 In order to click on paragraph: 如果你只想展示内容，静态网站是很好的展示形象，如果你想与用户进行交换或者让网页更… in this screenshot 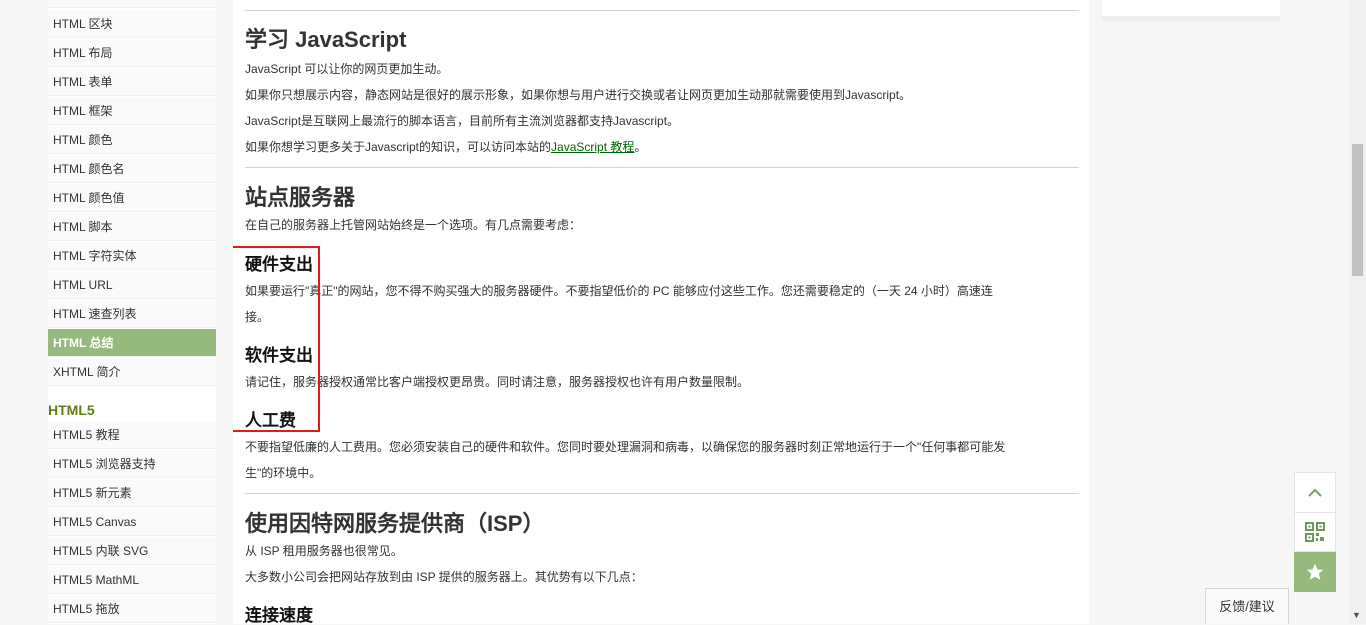, I will do `click(578, 95)`.